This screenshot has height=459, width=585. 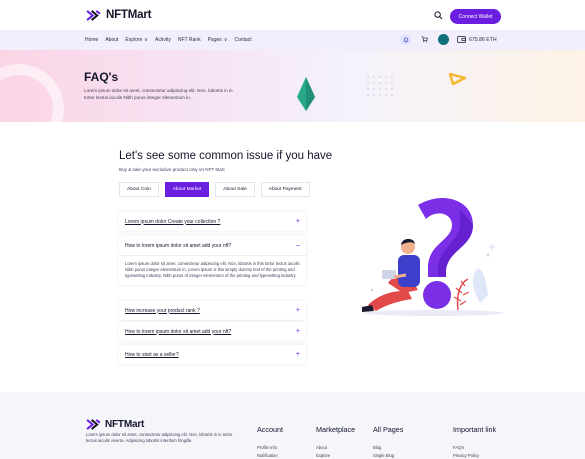 I want to click on footer-logo: NFTMart, so click(x=115, y=424).